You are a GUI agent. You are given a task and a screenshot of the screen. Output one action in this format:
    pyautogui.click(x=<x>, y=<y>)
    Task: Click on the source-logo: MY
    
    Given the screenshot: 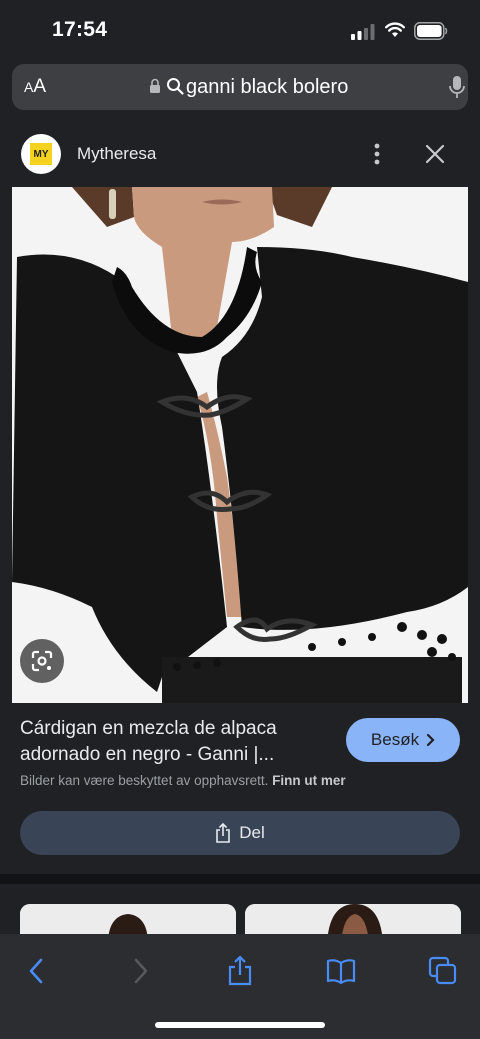 What is the action you would take?
    pyautogui.click(x=41, y=154)
    